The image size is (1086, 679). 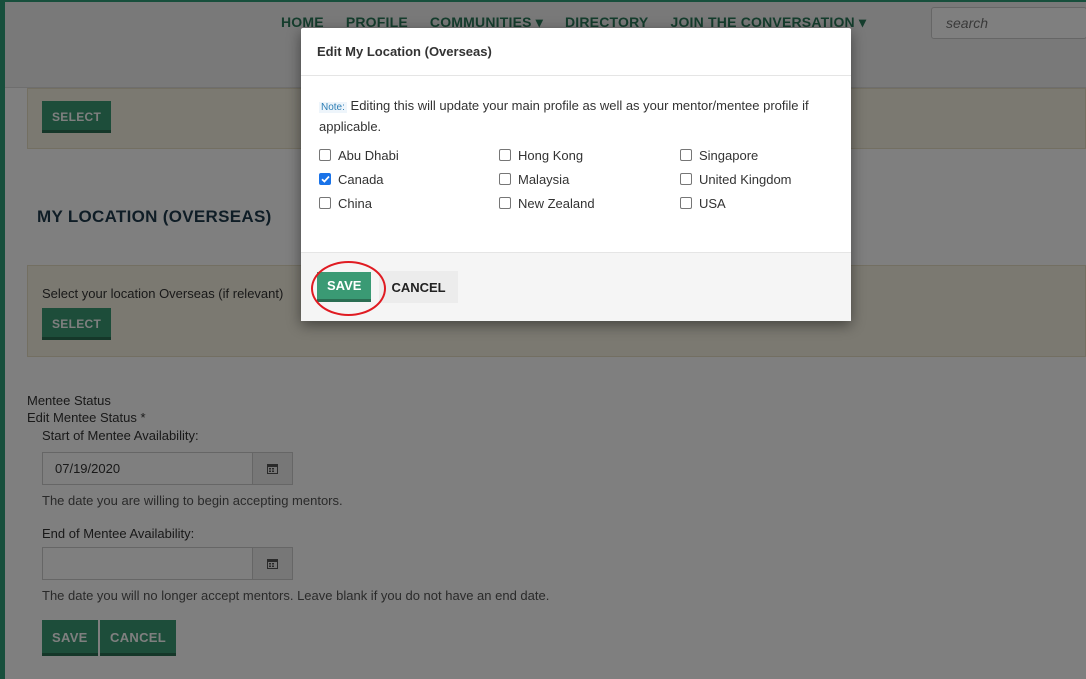 I want to click on option-china: China, so click(x=409, y=203).